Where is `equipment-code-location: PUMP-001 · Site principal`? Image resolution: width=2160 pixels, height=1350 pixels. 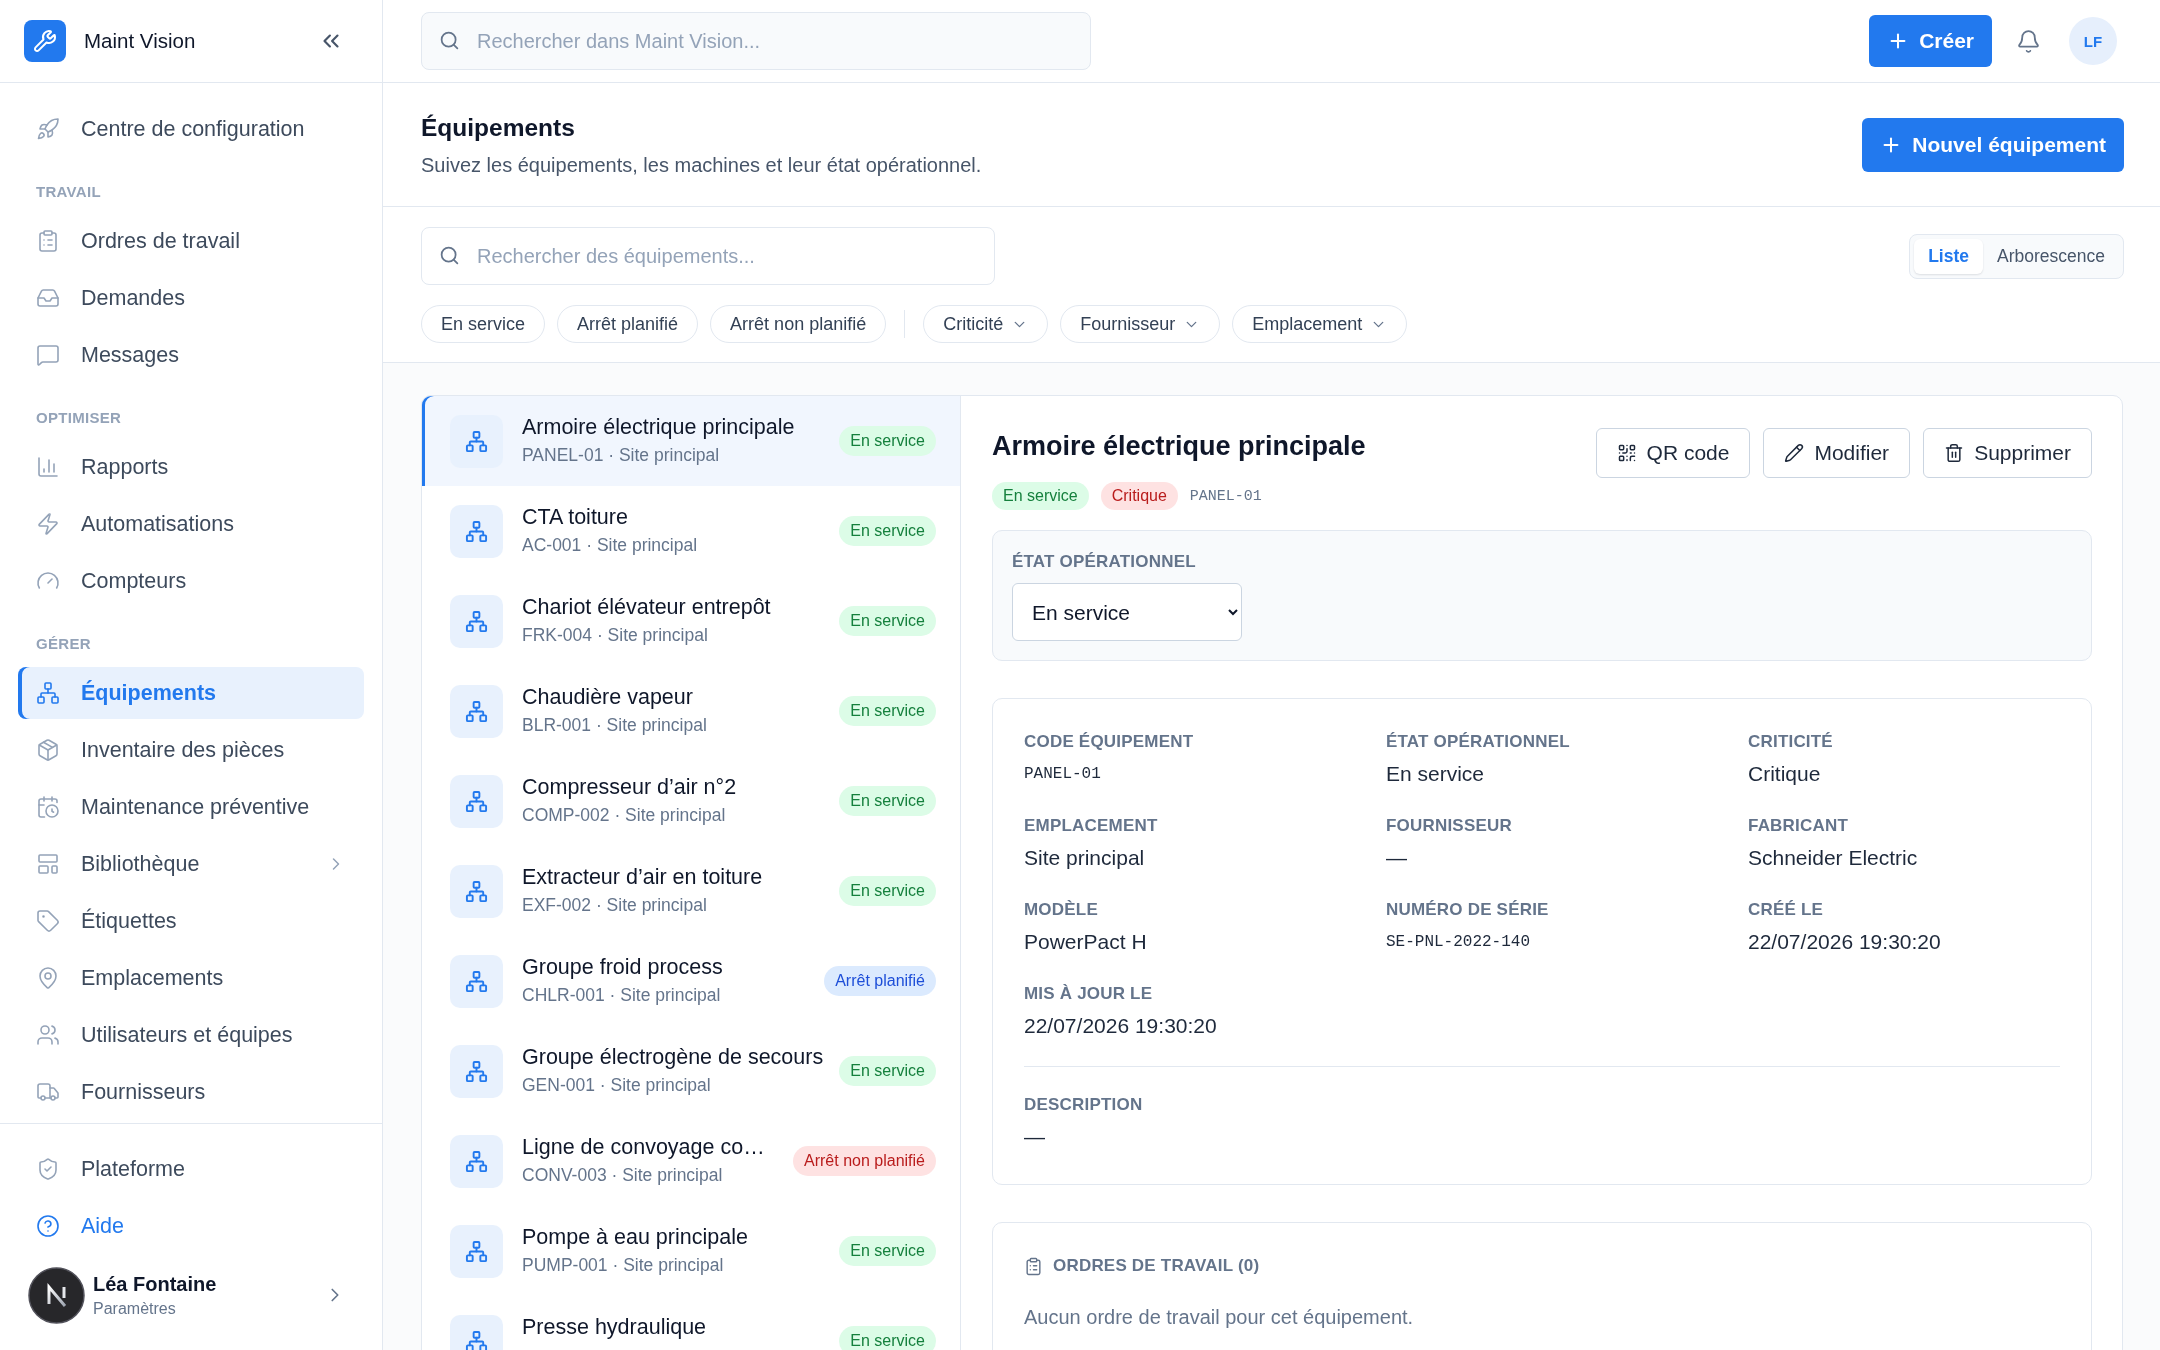
equipment-code-location: PUMP-001 · Site principal is located at coordinates (623, 1265).